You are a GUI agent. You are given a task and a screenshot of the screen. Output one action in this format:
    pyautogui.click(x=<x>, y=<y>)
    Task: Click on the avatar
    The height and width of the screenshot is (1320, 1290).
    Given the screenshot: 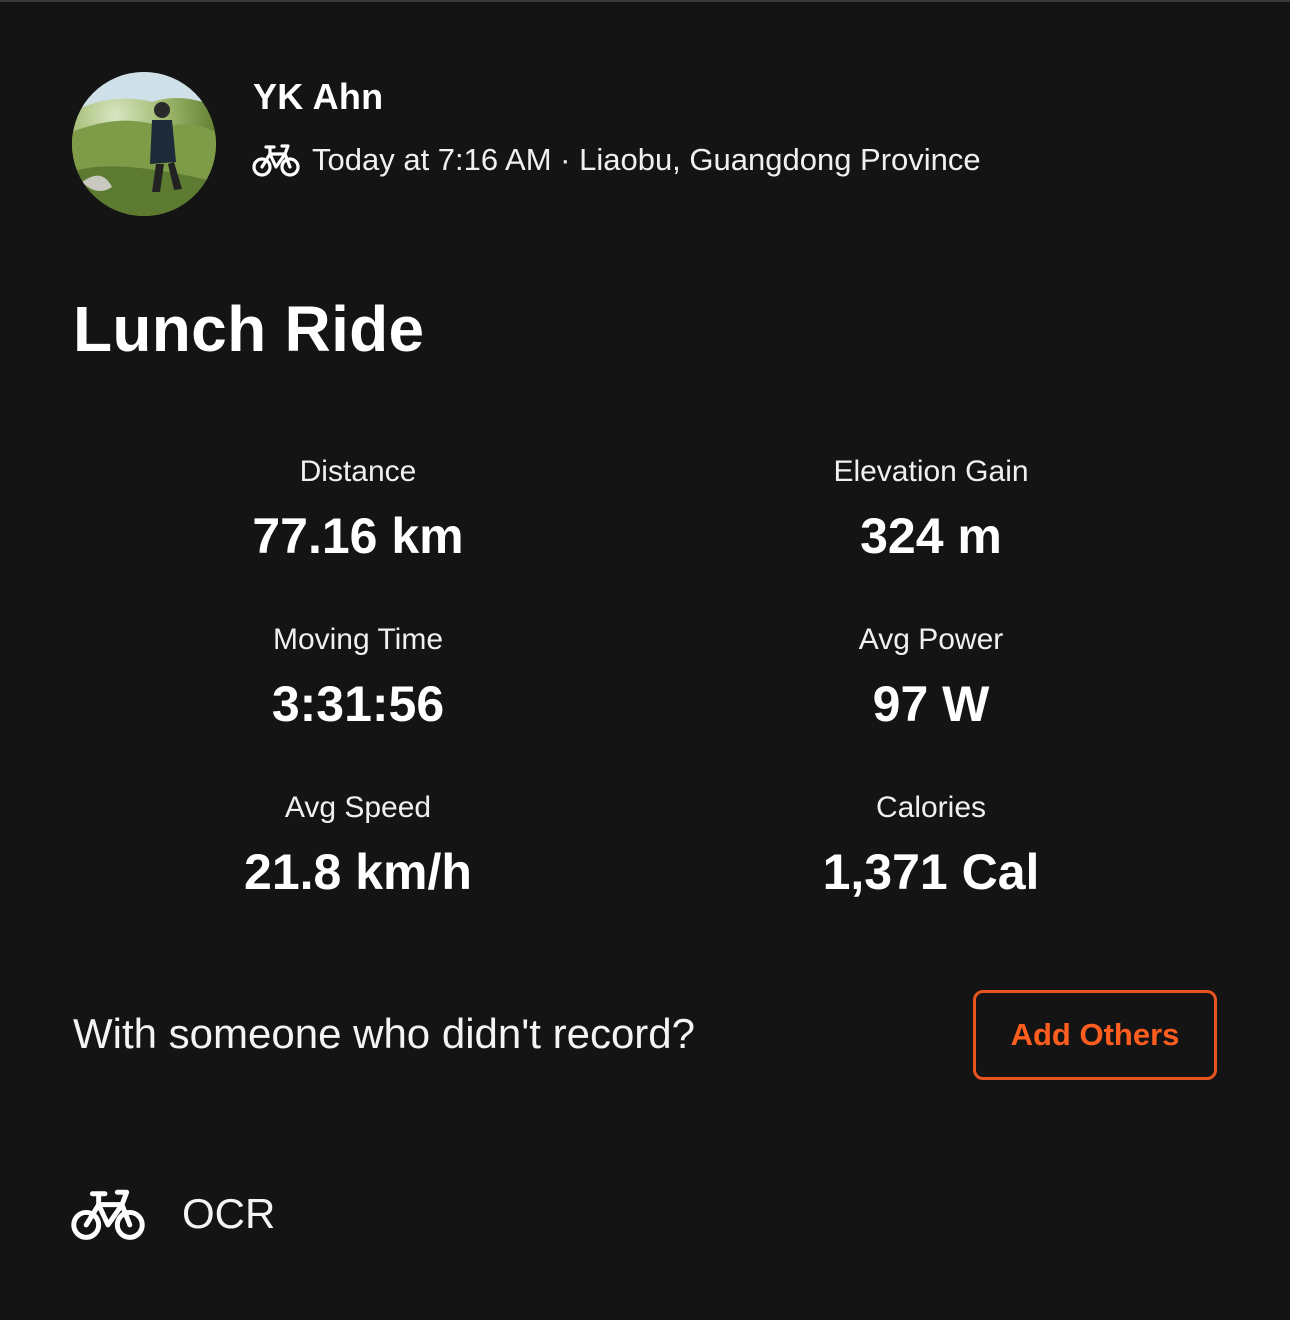 What is the action you would take?
    pyautogui.click(x=144, y=144)
    